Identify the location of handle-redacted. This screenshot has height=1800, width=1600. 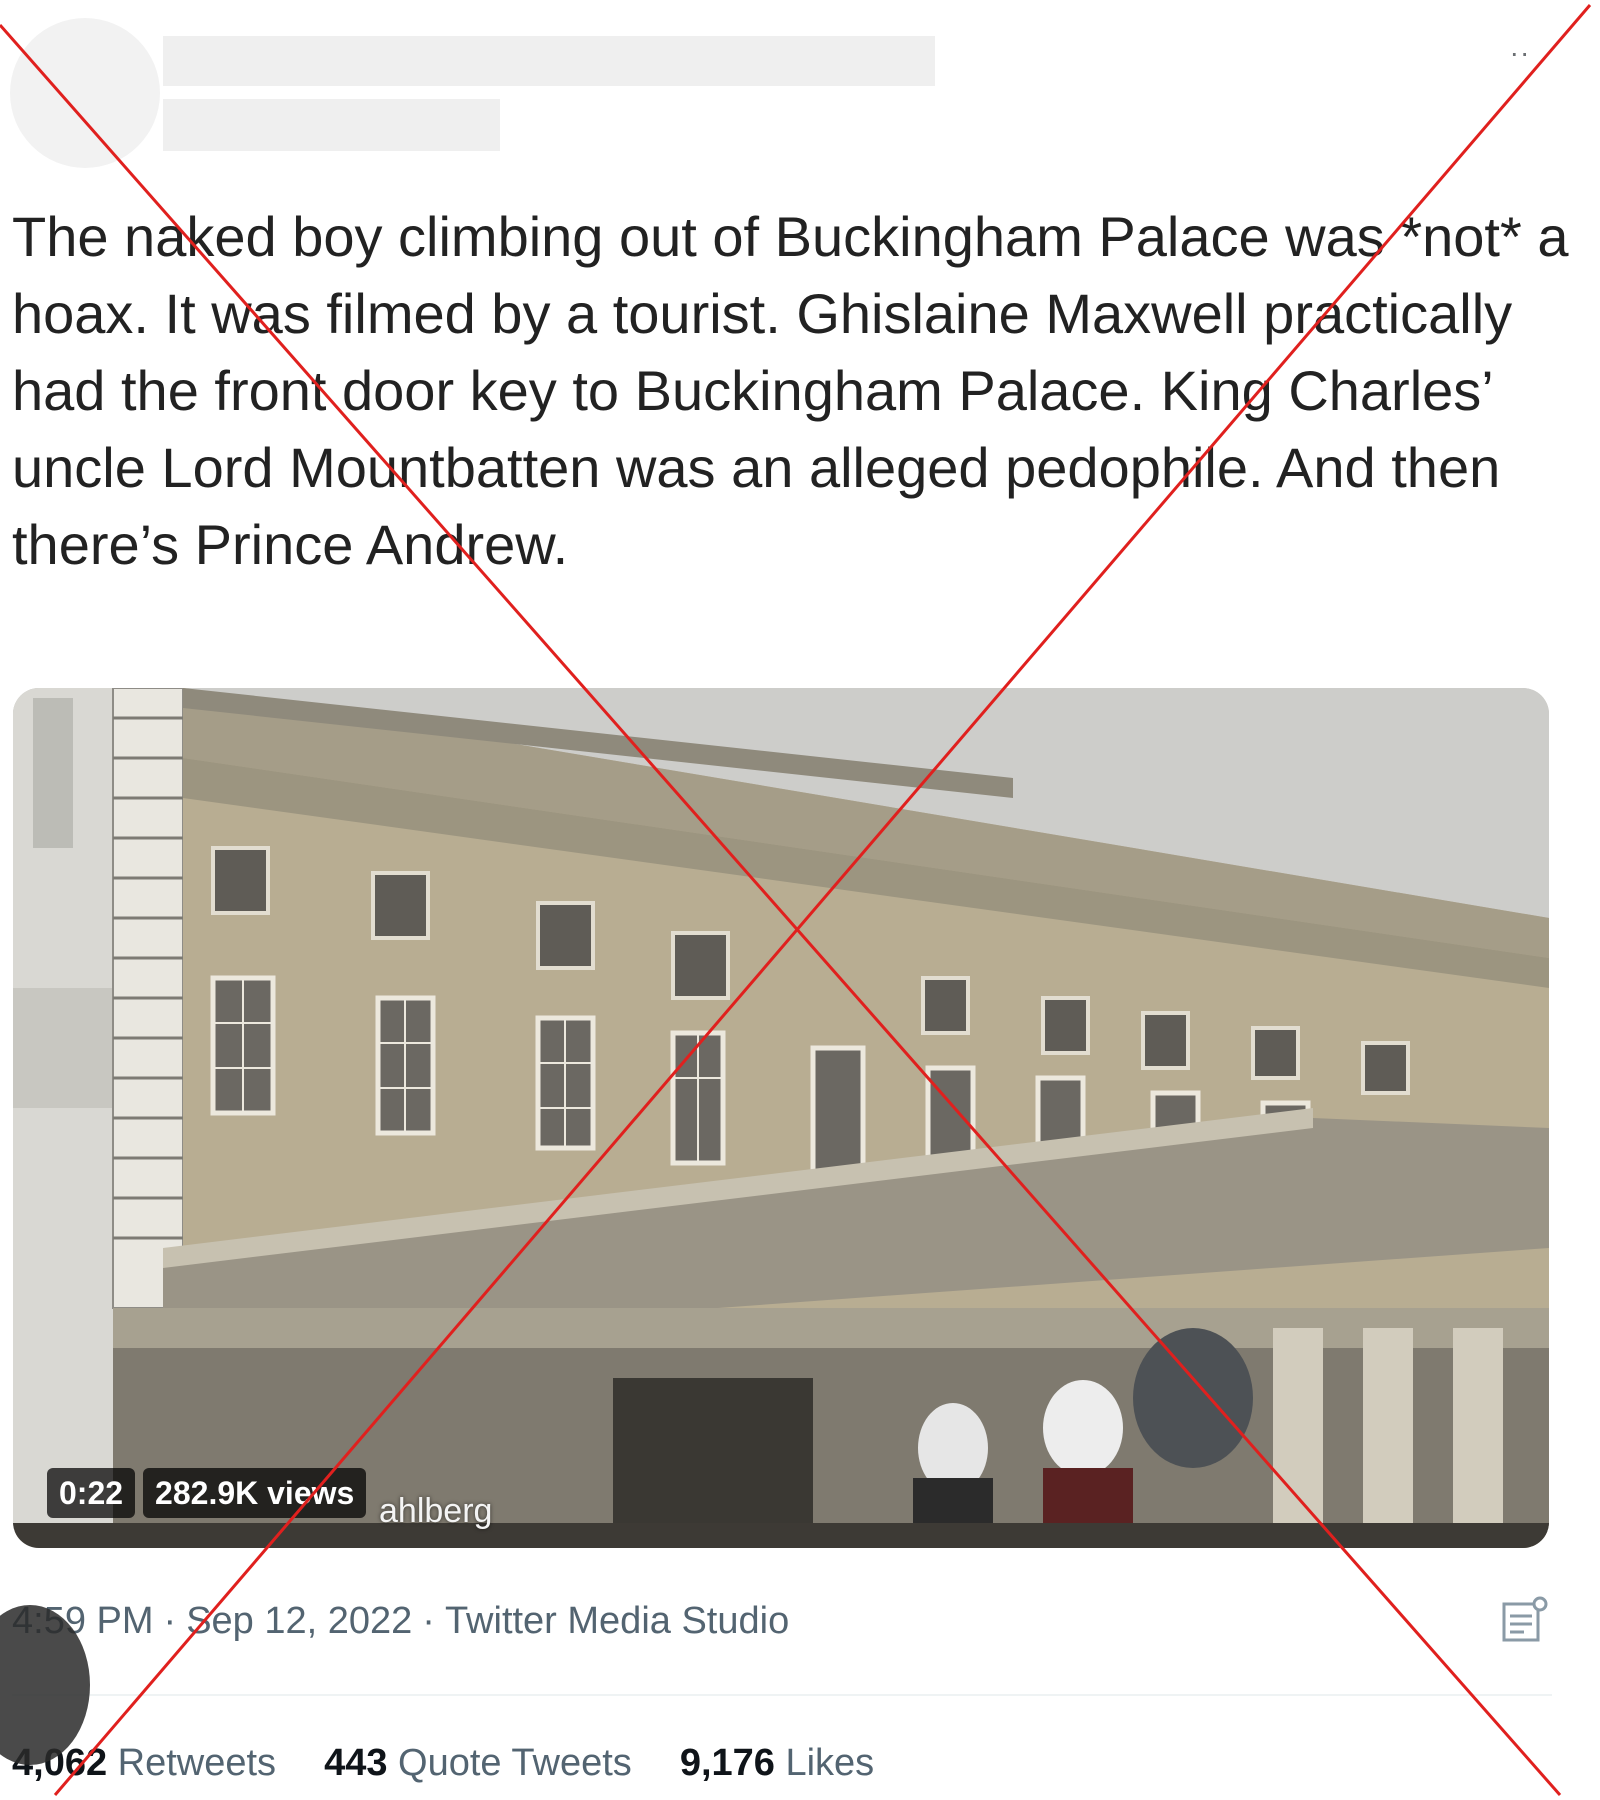
(331, 125).